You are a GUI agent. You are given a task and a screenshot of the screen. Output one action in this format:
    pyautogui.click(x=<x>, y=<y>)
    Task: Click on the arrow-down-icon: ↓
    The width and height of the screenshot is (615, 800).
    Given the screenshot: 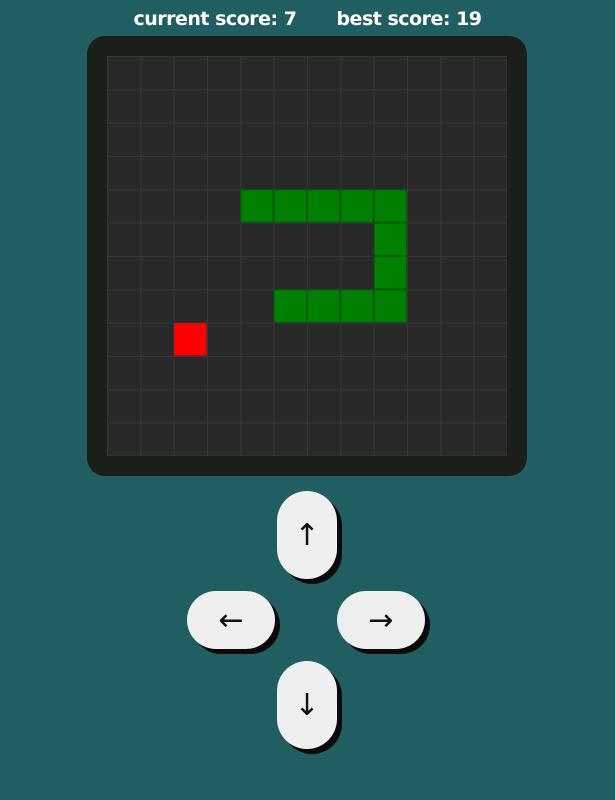 What is the action you would take?
    pyautogui.click(x=307, y=705)
    